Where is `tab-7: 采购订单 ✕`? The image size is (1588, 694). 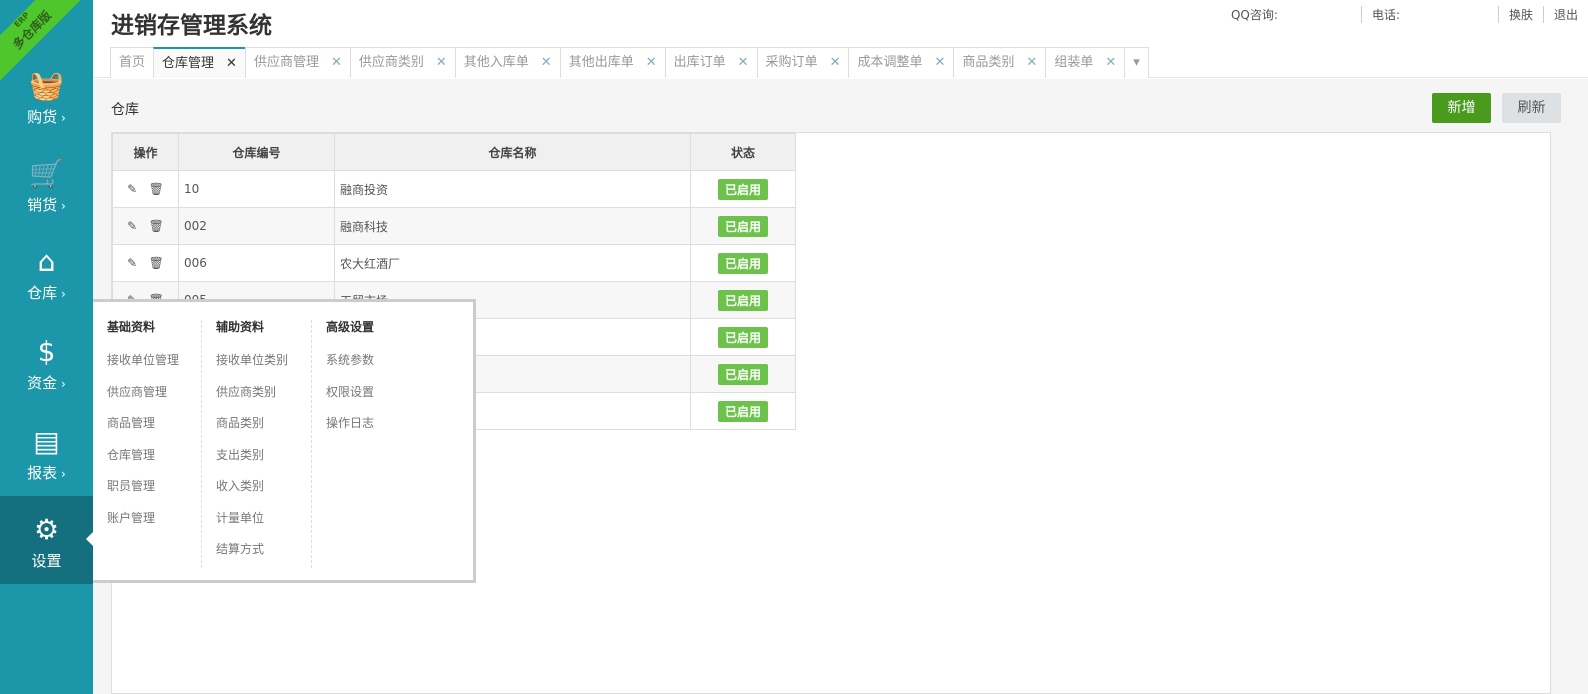 tab-7: 采购订单 ✕ is located at coordinates (803, 62).